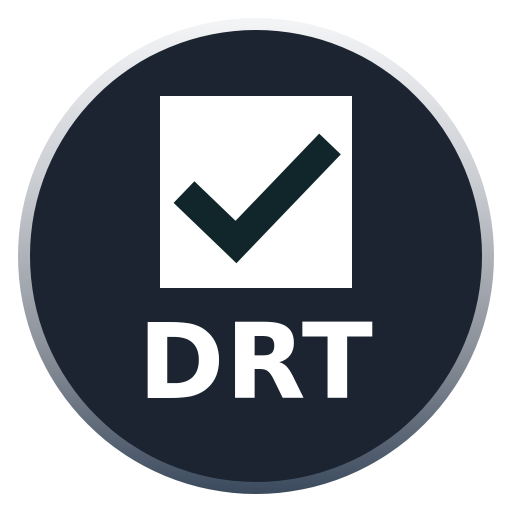 The image size is (512, 512). Describe the element at coordinates (256, 362) in the screenshot. I see `icon-label: DRT` at that location.